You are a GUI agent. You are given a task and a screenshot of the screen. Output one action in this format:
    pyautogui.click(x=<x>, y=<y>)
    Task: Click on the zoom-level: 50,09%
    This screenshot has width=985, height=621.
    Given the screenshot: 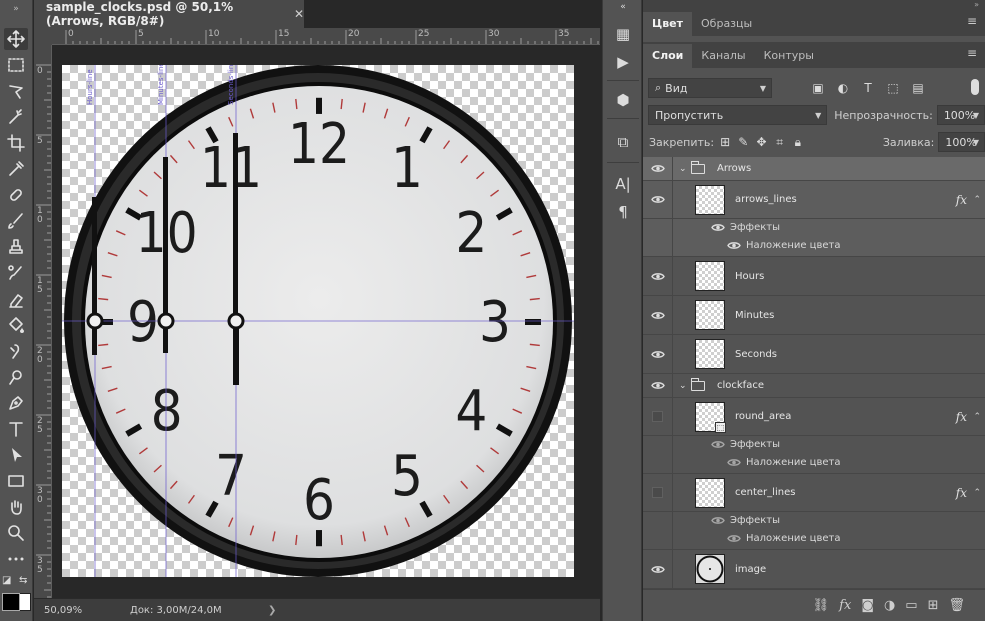 What is the action you would take?
    pyautogui.click(x=74, y=610)
    